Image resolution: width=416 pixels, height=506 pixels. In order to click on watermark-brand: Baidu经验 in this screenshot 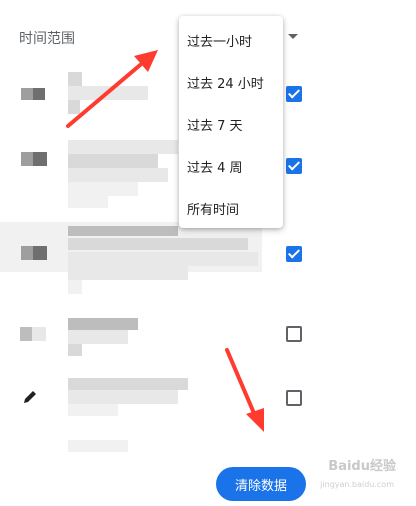, I will do `click(362, 466)`.